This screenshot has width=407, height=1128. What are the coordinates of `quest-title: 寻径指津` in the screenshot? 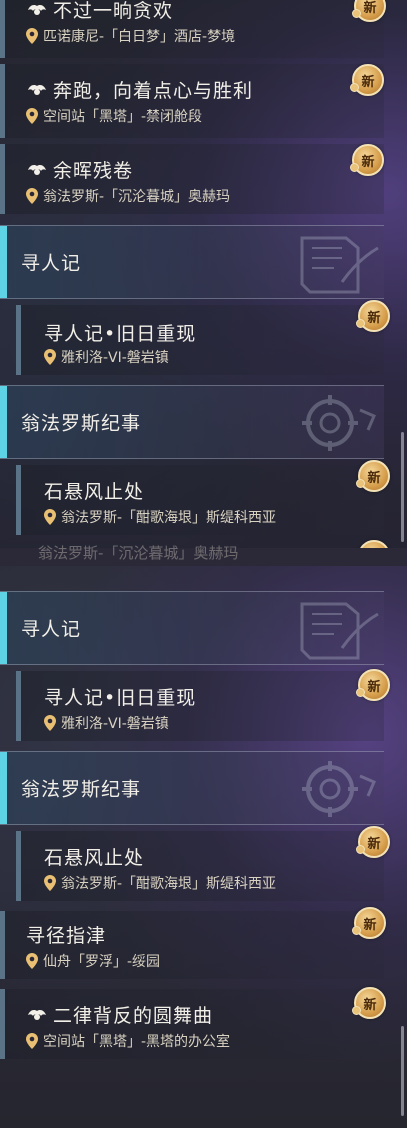 It's located at (66, 936).